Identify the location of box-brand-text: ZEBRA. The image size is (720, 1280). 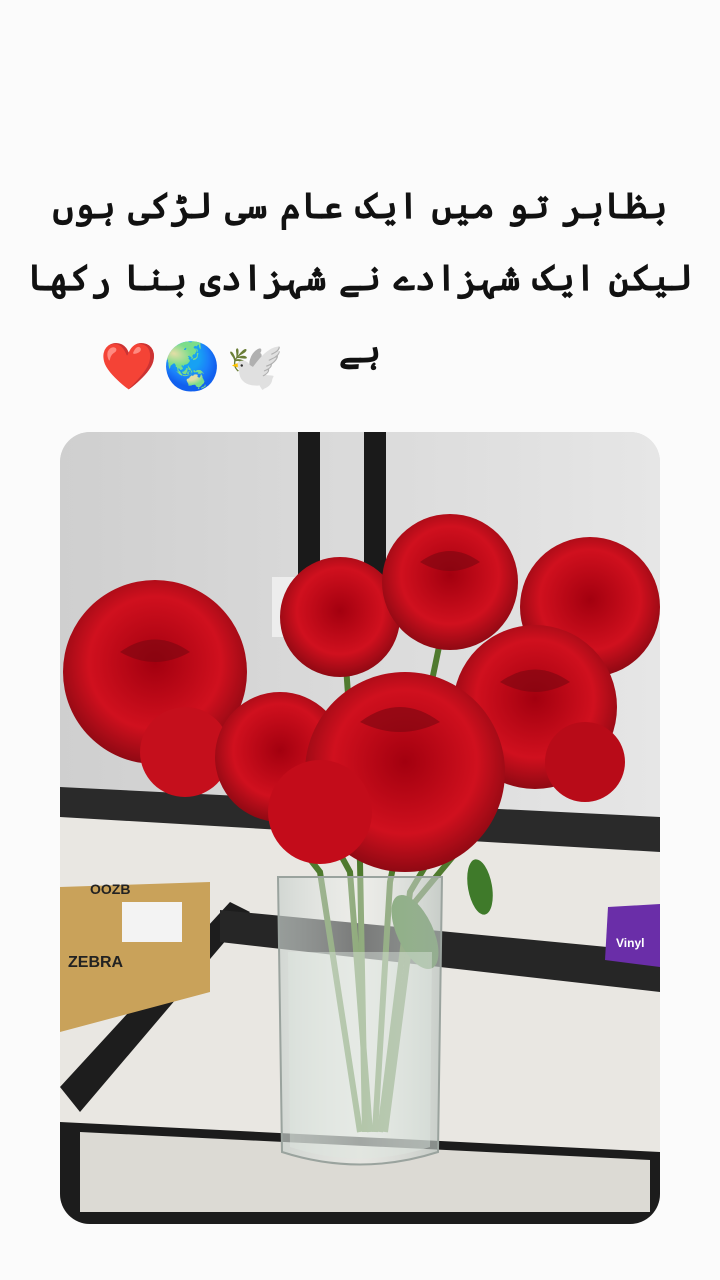
(96, 962).